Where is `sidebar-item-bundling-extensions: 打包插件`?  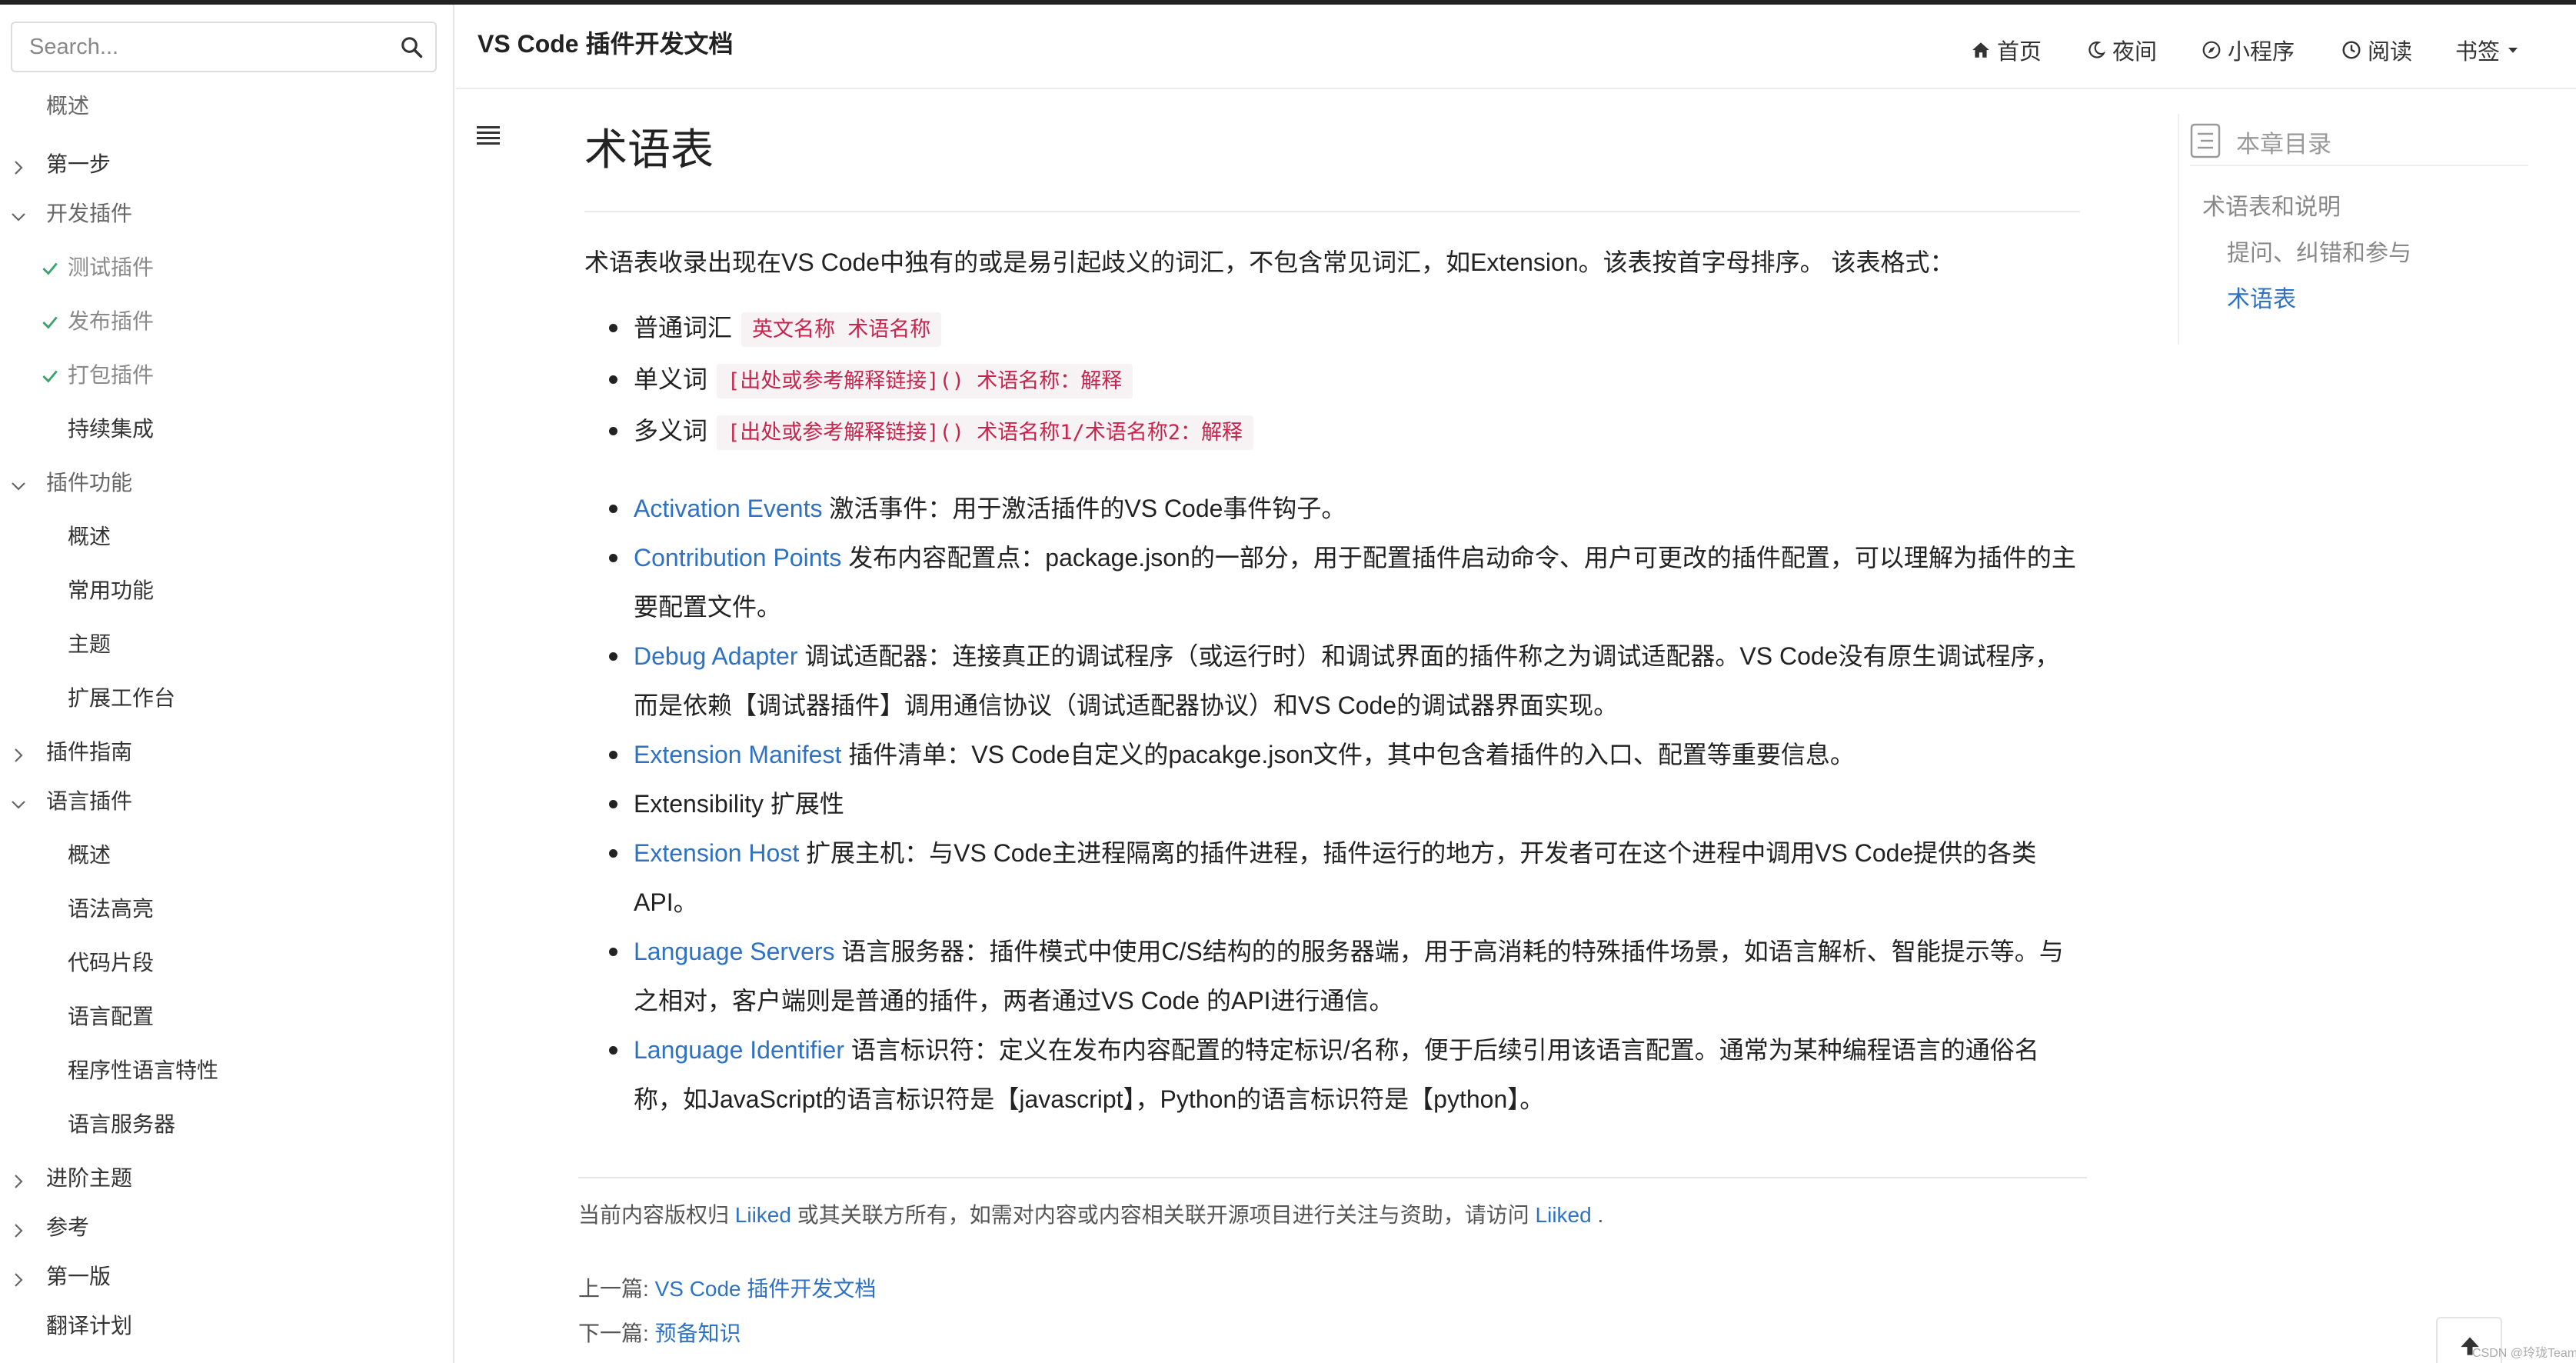 sidebar-item-bundling-extensions: 打包插件 is located at coordinates (111, 376).